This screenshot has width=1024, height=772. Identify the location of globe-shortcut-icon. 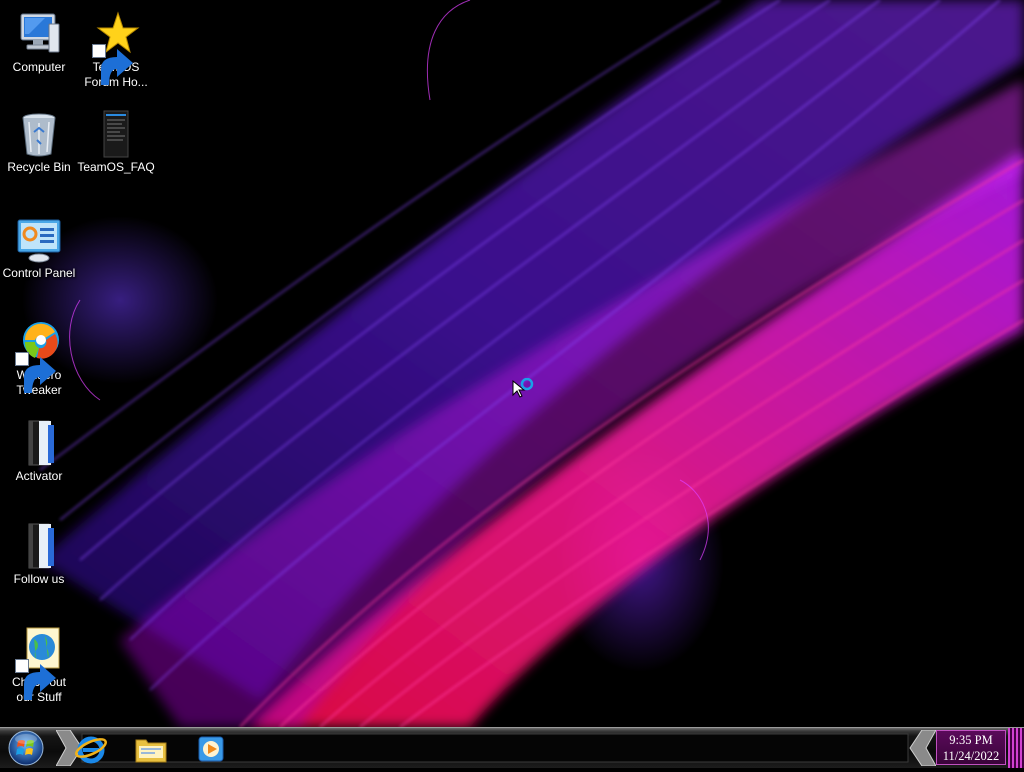
(39, 662).